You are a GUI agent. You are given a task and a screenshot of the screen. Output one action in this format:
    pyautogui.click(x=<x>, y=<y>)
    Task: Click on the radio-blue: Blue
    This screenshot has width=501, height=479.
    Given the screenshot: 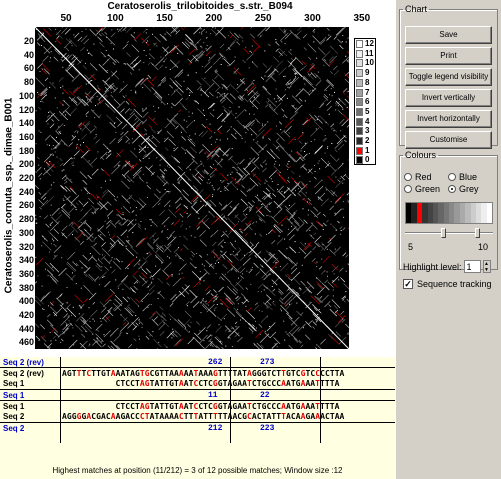 What is the action you would take?
    pyautogui.click(x=462, y=177)
    